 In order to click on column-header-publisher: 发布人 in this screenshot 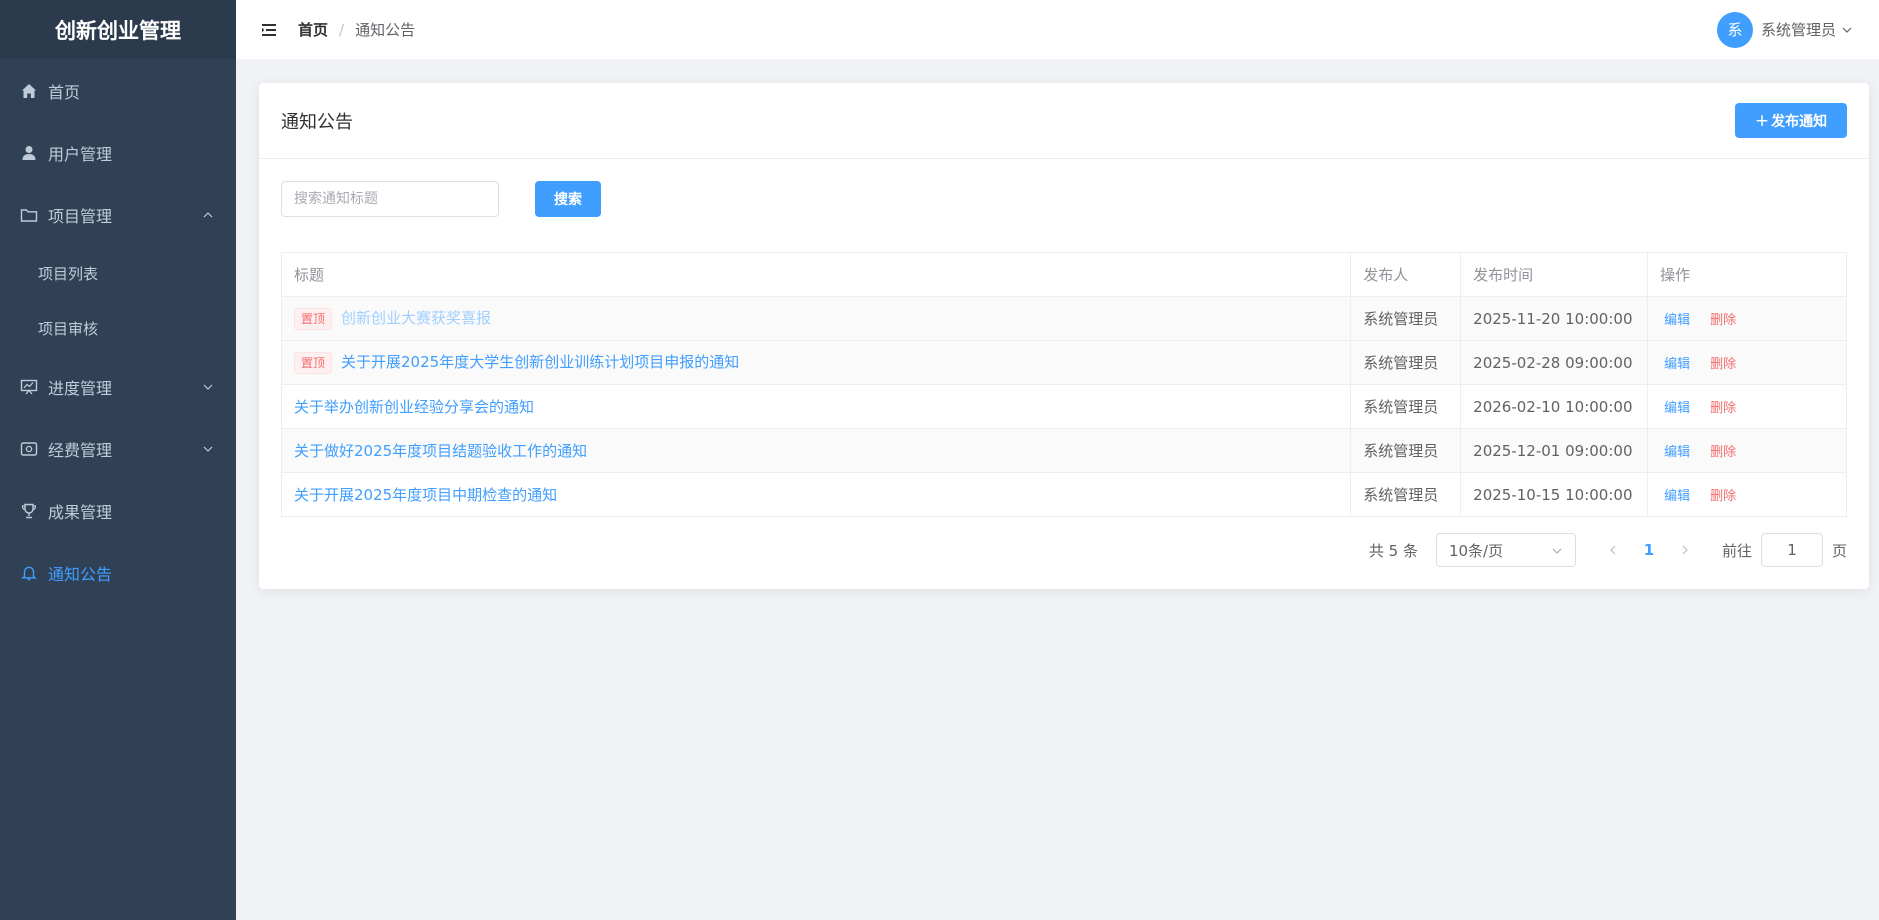, I will do `click(1406, 274)`.